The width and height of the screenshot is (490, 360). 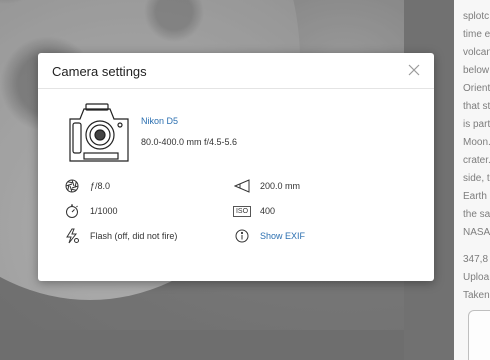 I want to click on description-line: is part, so click(x=476, y=124).